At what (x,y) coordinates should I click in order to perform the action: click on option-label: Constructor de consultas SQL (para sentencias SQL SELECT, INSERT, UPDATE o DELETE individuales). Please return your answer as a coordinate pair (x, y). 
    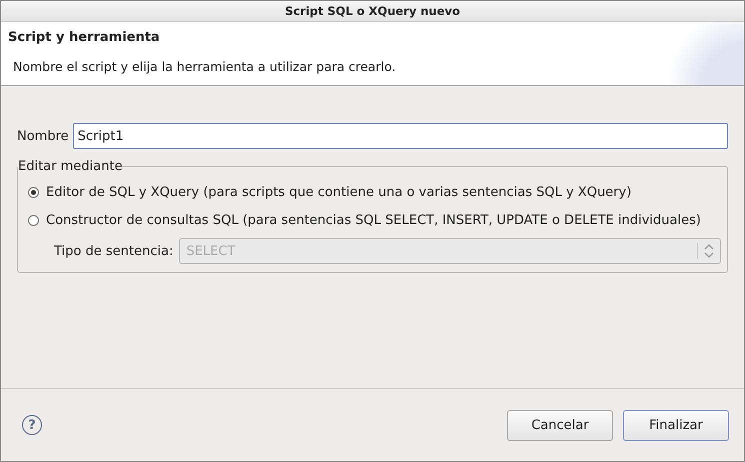
    Looking at the image, I should click on (373, 220).